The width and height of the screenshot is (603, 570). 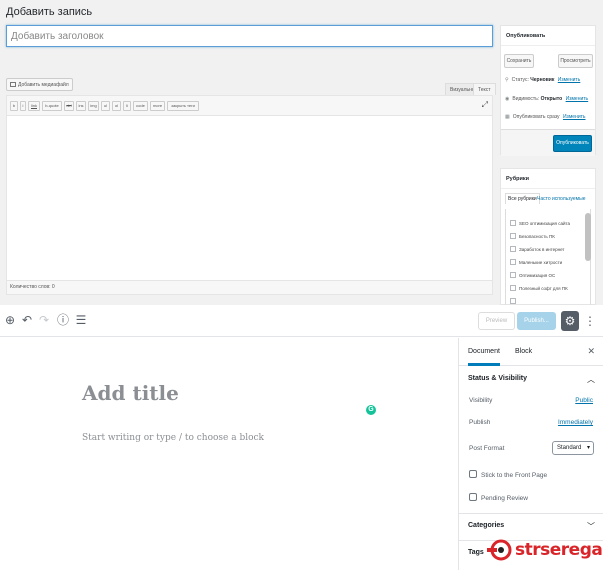 What do you see at coordinates (522, 198) in the screenshot?
I see `tab-all-categories: Все рубрики` at bounding box center [522, 198].